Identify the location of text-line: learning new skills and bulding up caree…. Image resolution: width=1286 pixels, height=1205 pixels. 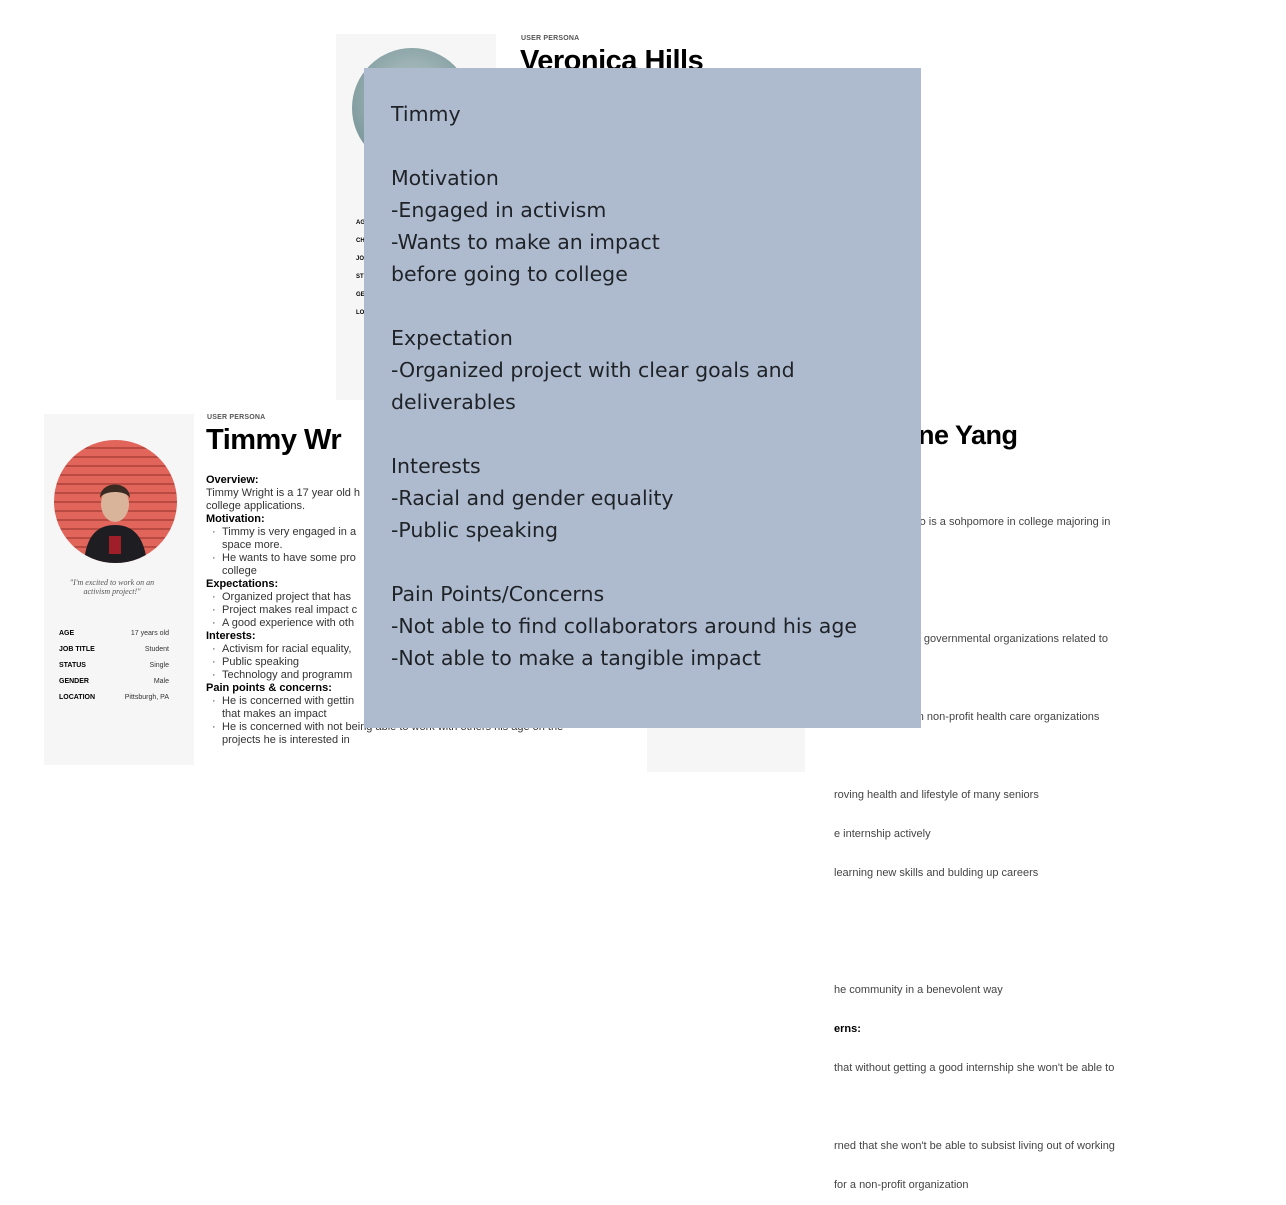
(936, 873).